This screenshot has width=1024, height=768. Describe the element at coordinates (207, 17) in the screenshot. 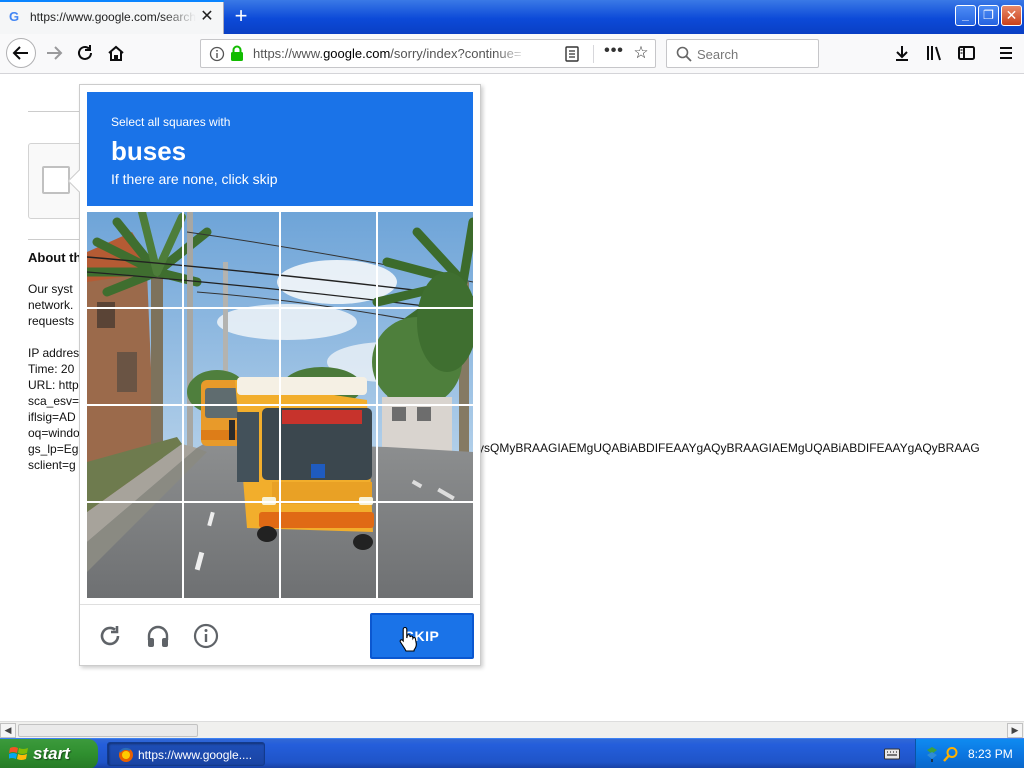

I see `tab-close-icon: ✕` at that location.